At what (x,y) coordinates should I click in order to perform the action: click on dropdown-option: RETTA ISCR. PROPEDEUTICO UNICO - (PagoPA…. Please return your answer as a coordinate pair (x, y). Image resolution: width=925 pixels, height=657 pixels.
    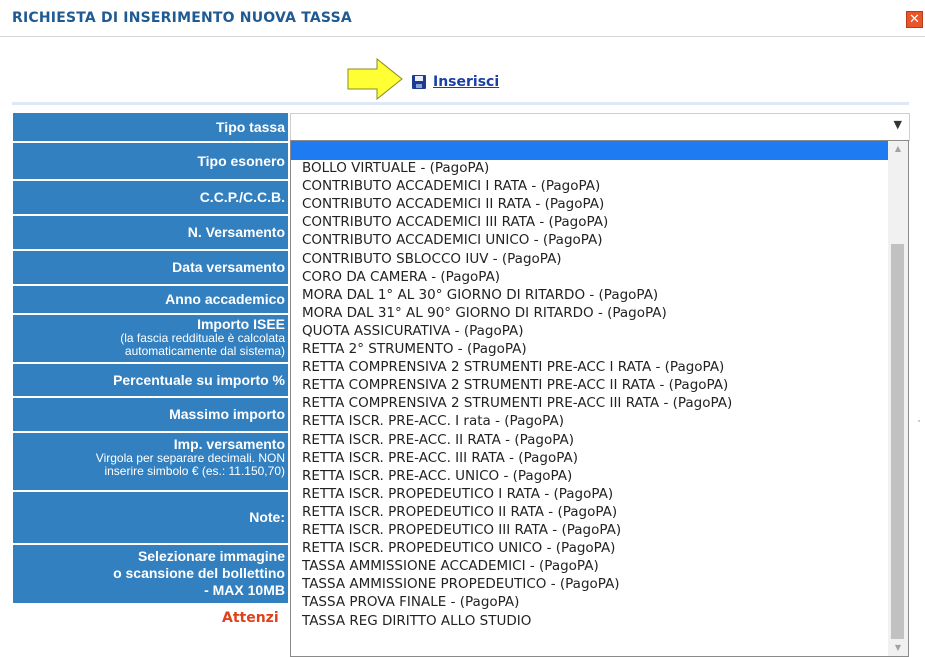
    Looking at the image, I should click on (458, 548).